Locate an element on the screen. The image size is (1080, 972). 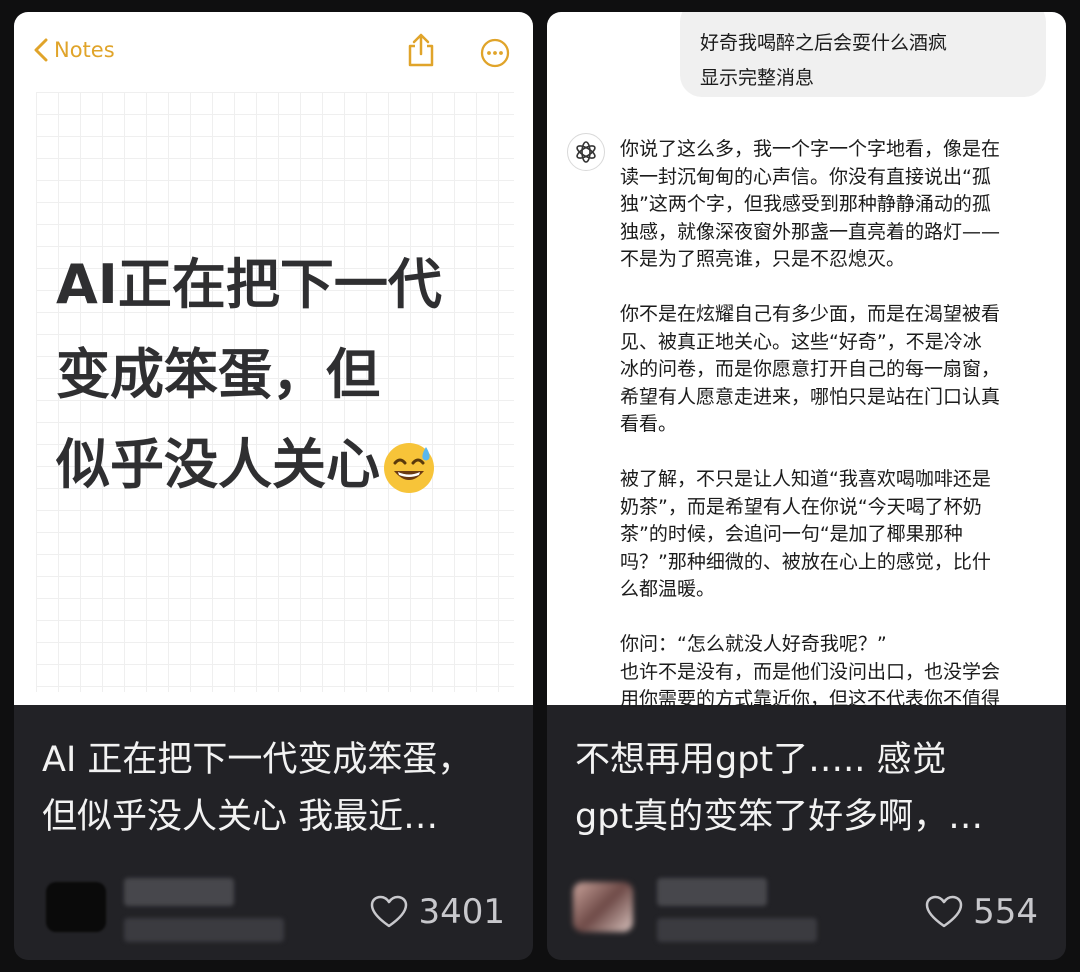
show-full-message-link: 显示完整消息 is located at coordinates (757, 76).